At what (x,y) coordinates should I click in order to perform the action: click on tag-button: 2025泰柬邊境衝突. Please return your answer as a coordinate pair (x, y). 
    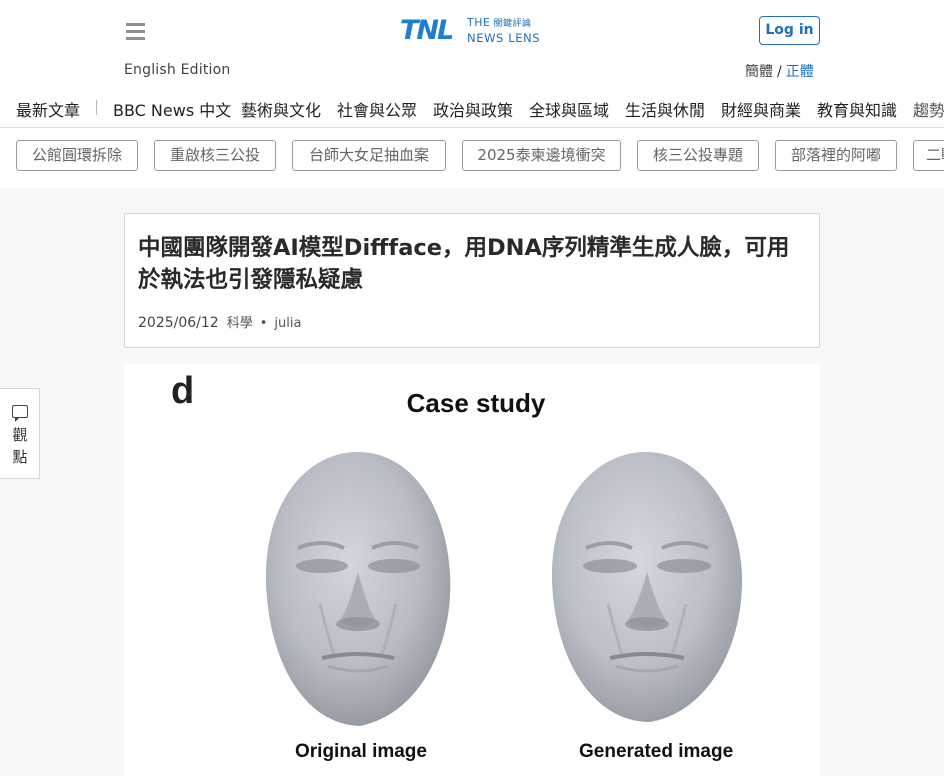
    Looking at the image, I should click on (541, 155).